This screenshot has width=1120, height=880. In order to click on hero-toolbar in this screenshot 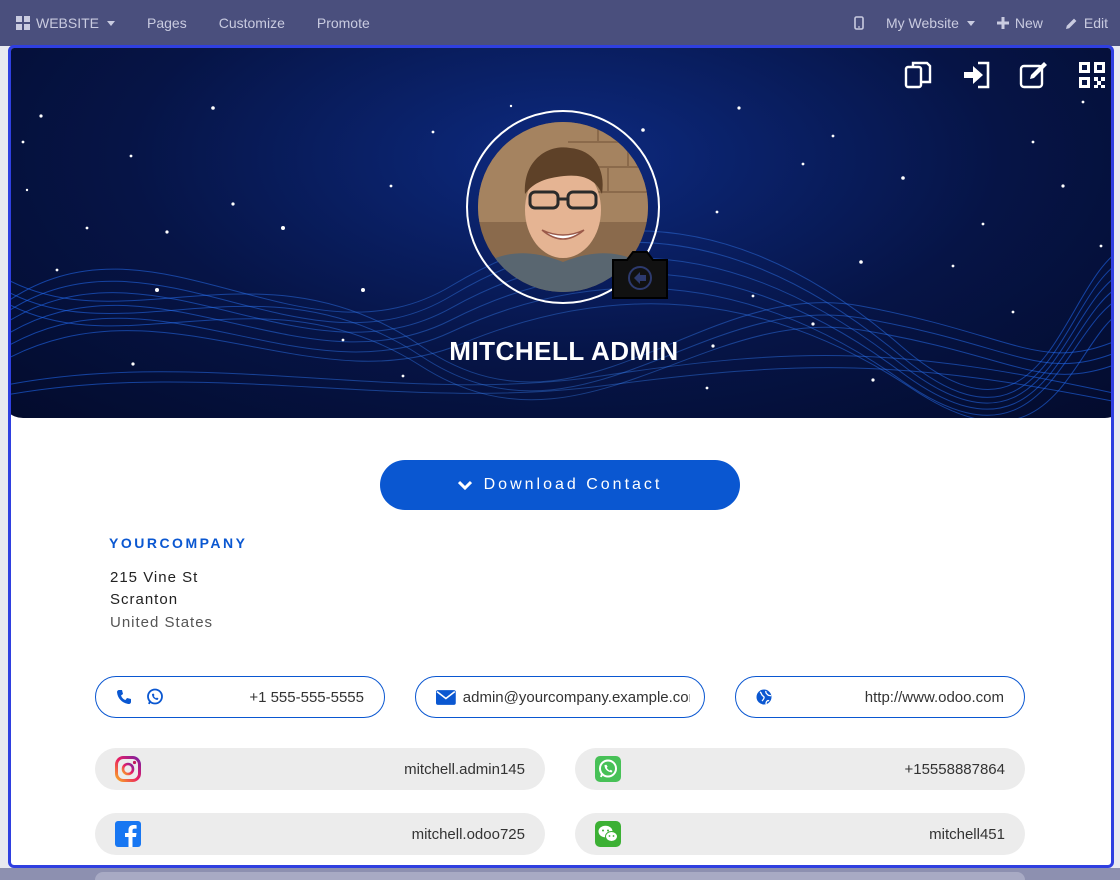, I will do `click(1005, 75)`.